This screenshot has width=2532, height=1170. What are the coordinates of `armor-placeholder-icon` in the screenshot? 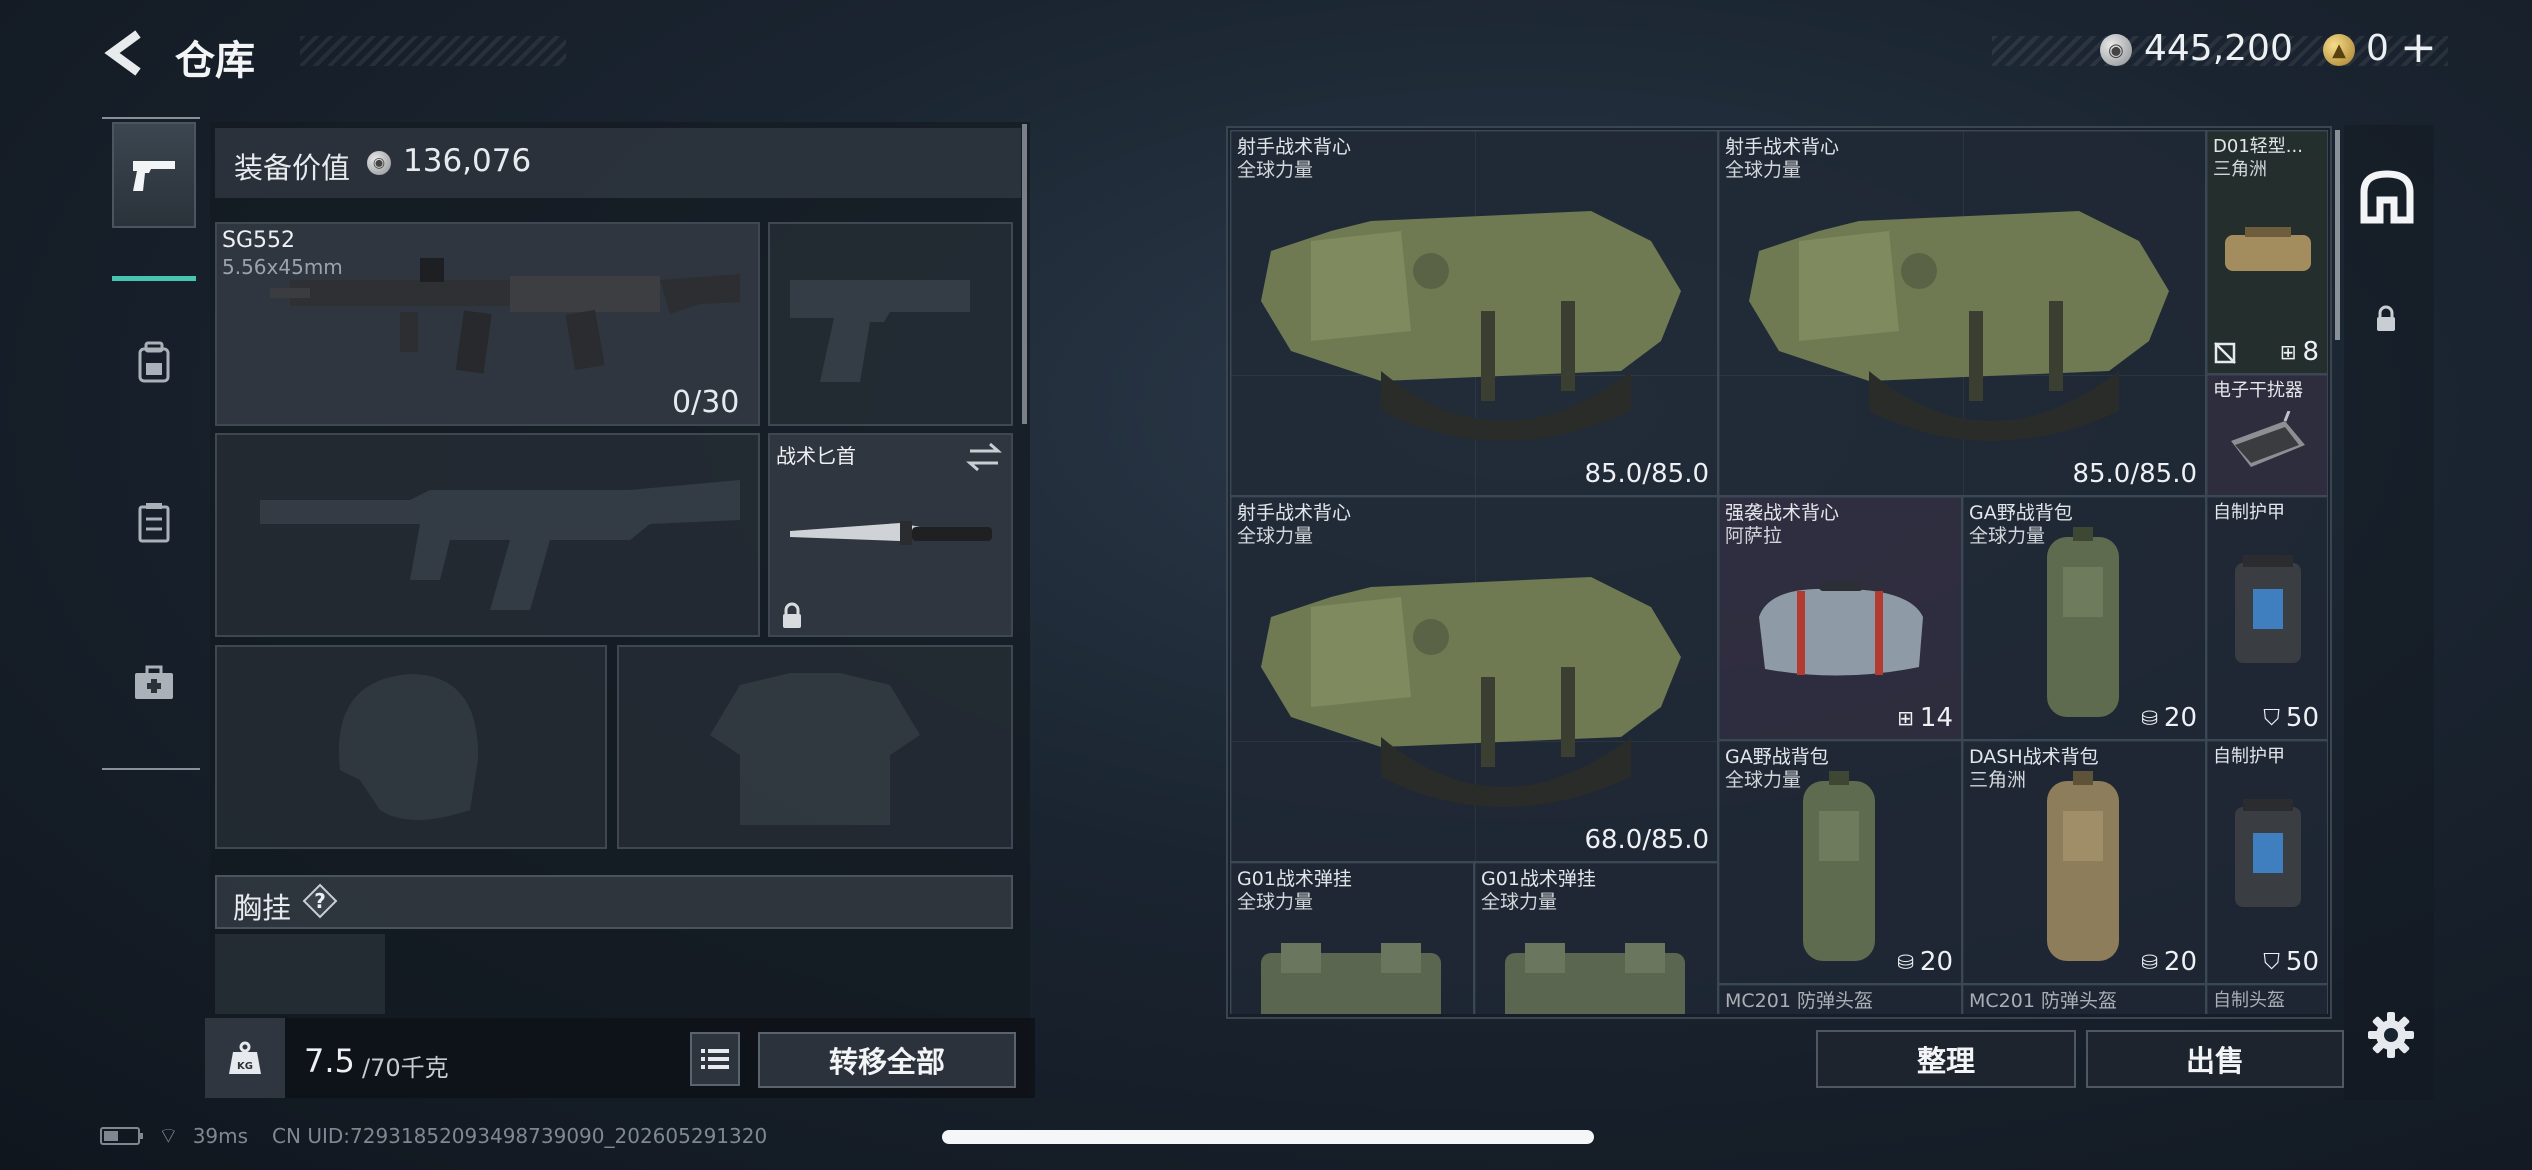 It's located at (815, 749).